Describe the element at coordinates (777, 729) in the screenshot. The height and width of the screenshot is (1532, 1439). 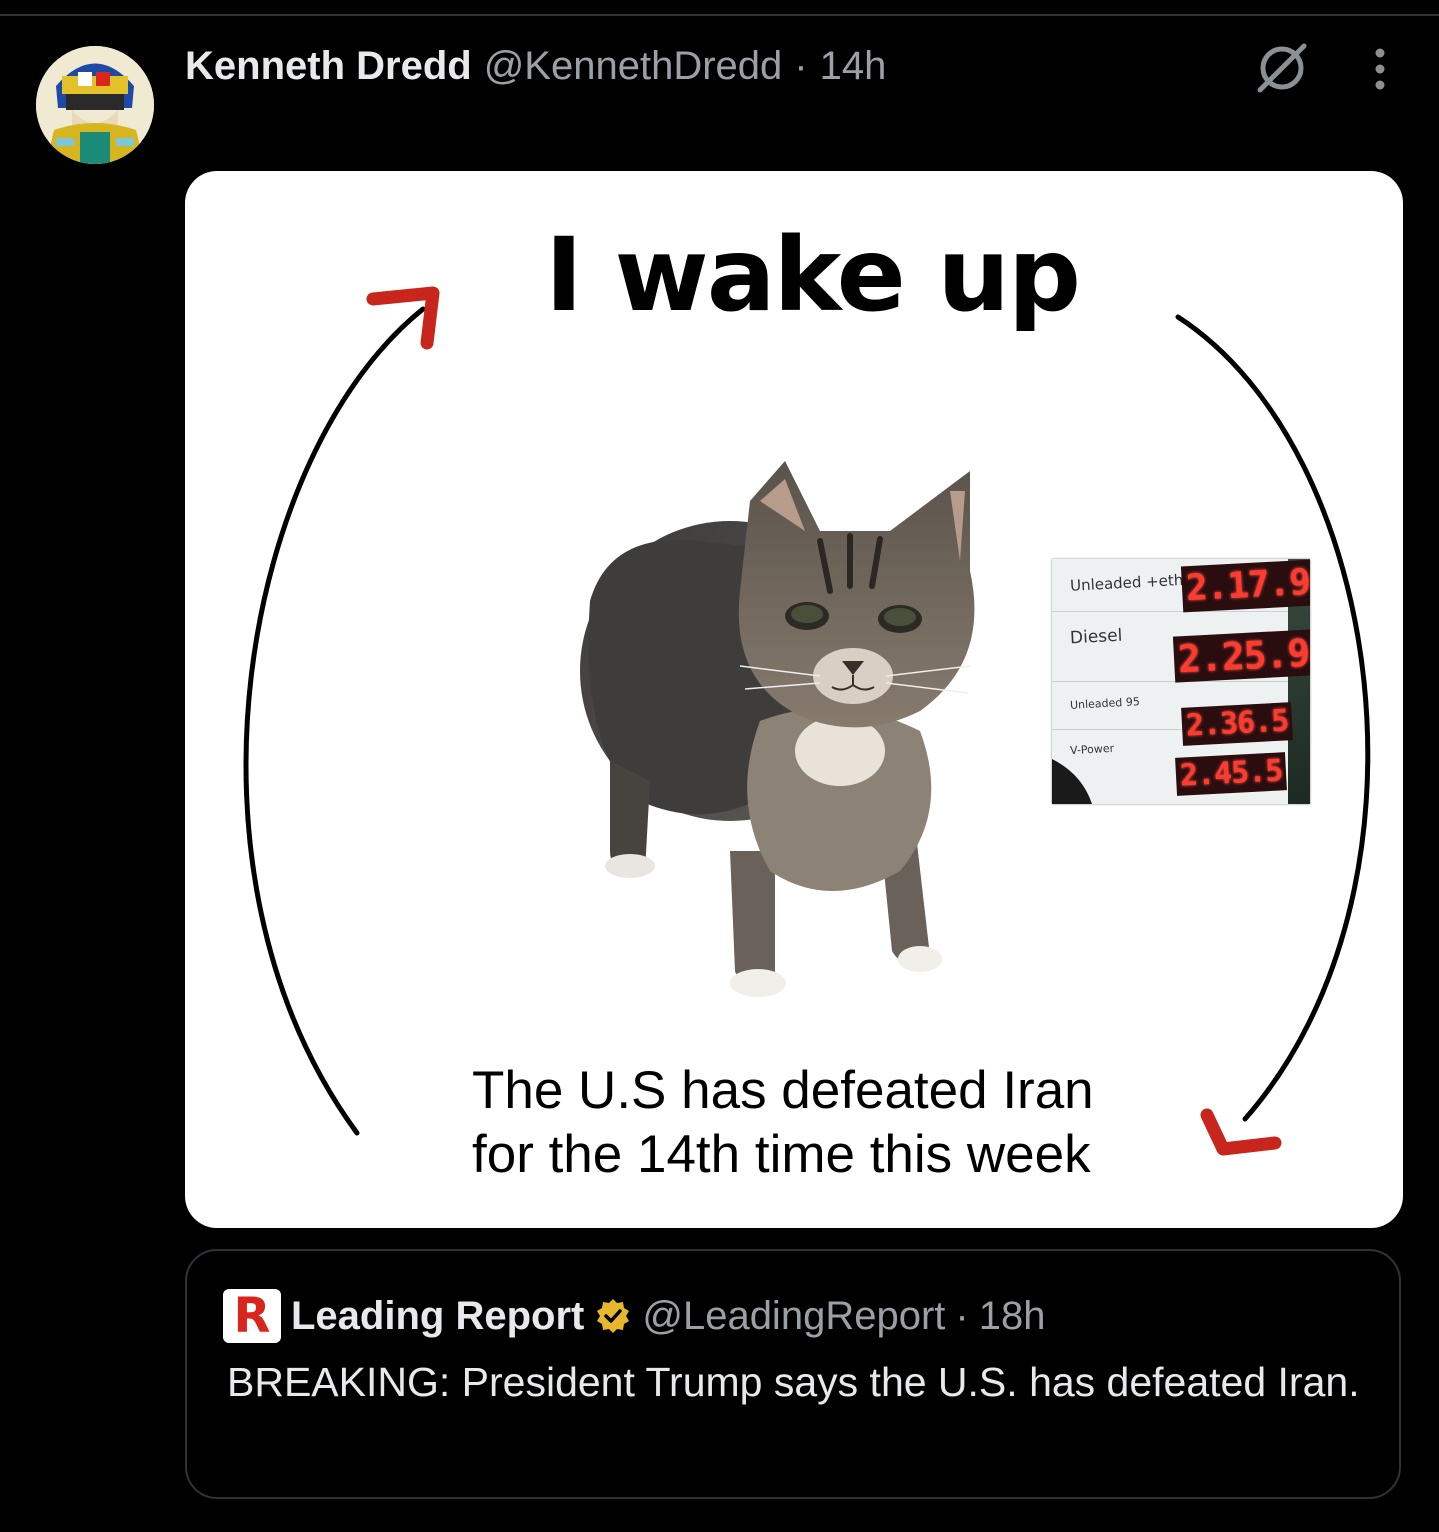
I see `cat-image` at that location.